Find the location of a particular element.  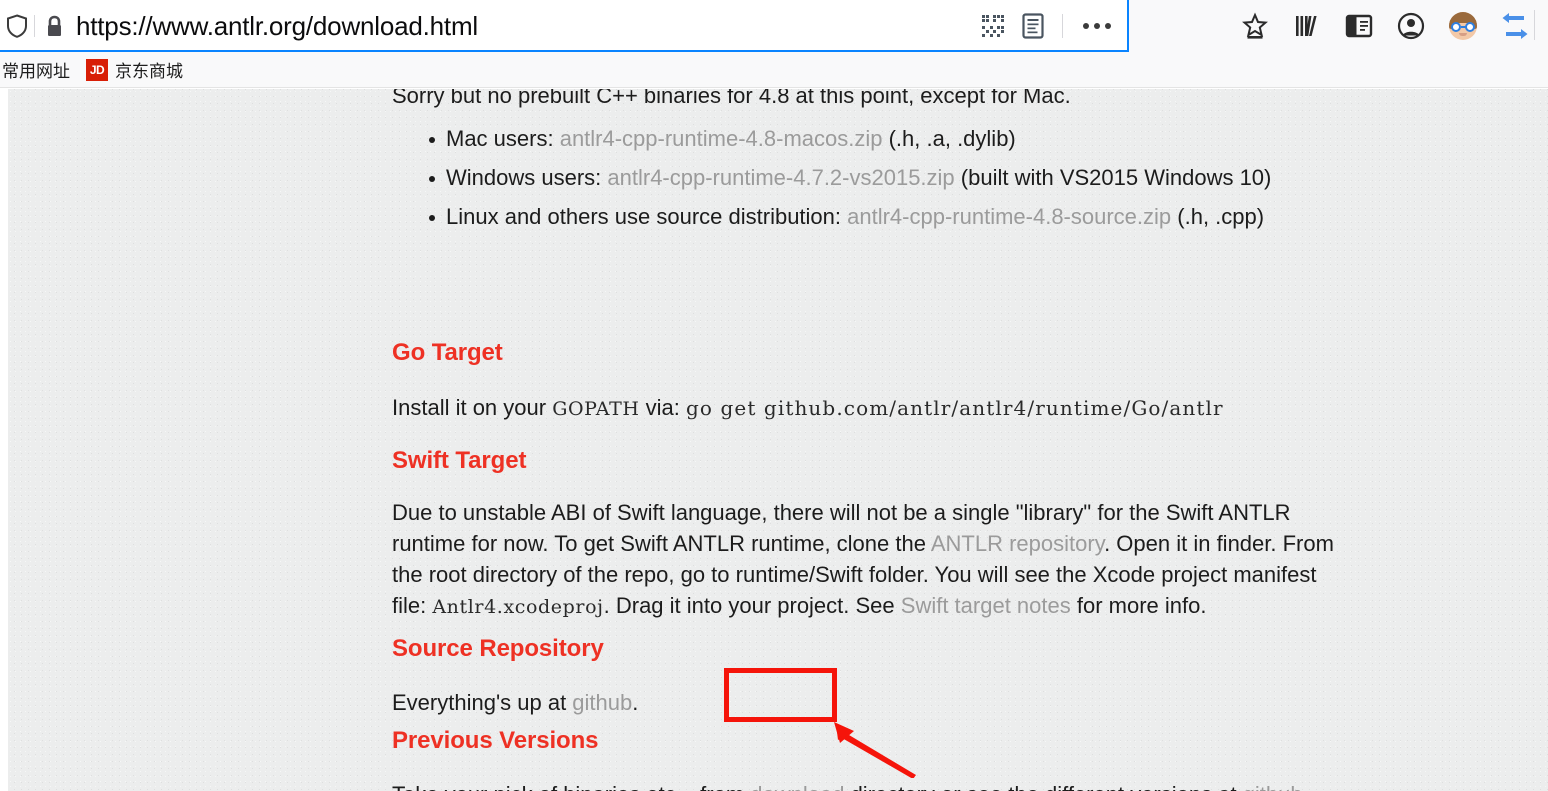

github-link: github is located at coordinates (602, 702).